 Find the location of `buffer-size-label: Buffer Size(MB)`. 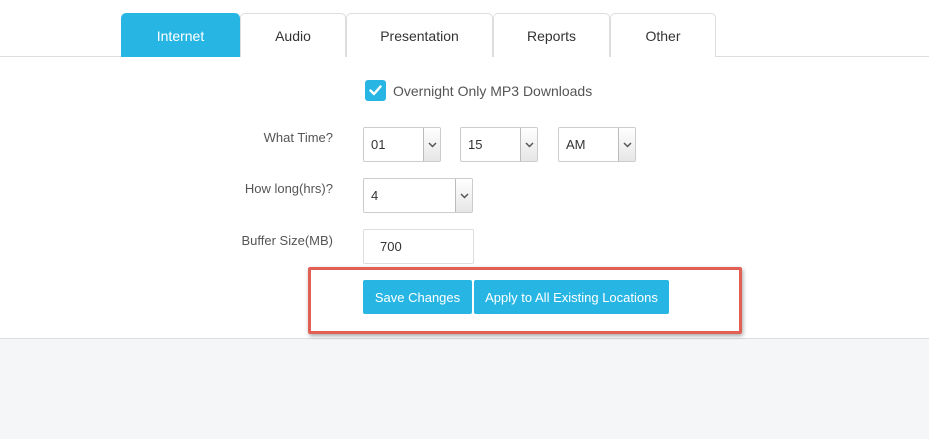

buffer-size-label: Buffer Size(MB) is located at coordinates (287, 240).